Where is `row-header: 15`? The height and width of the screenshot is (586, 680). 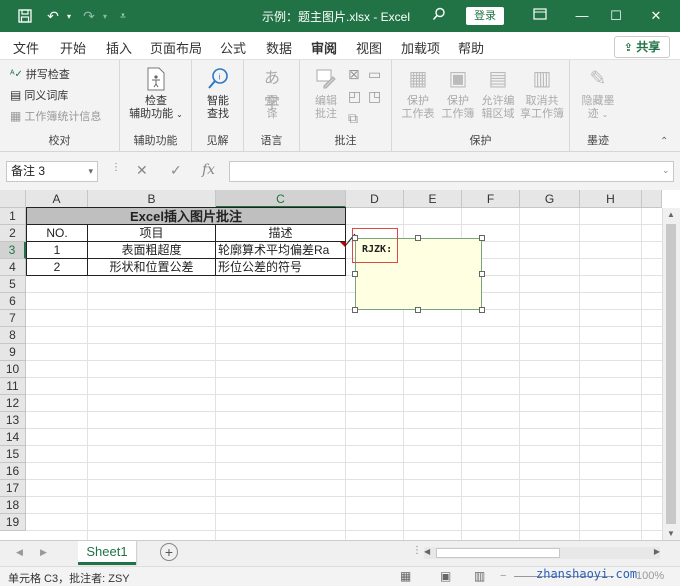 row-header: 15 is located at coordinates (13, 454).